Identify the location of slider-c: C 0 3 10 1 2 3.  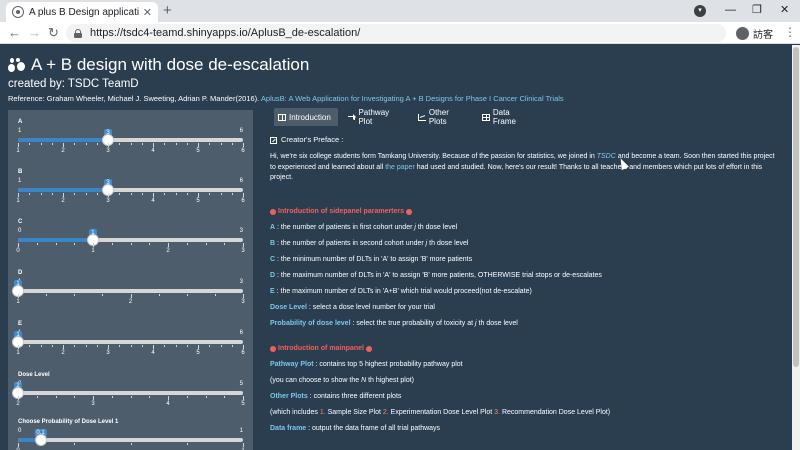
(130, 243).